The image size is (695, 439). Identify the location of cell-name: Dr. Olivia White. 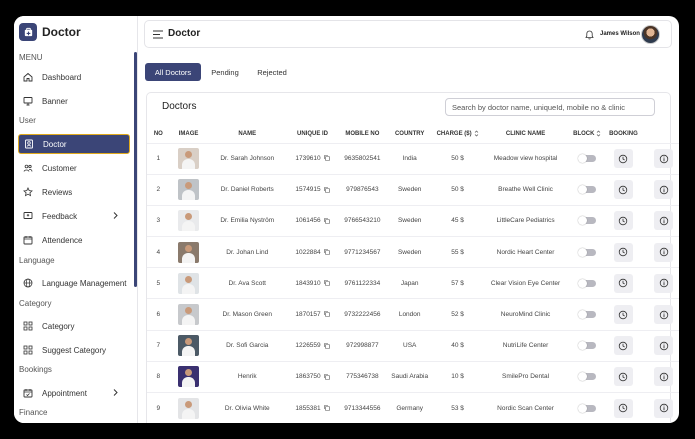
(247, 407).